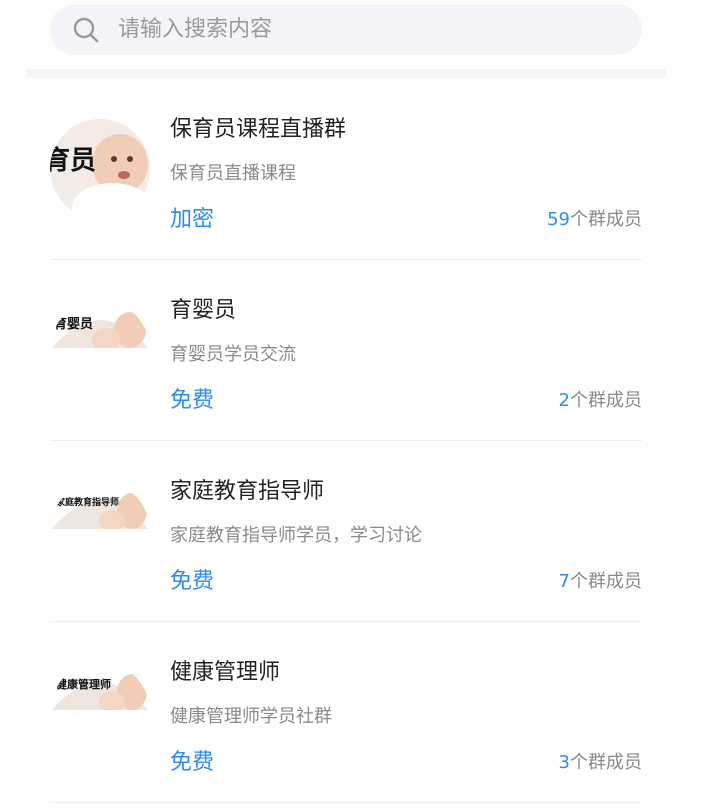 Image resolution: width=726 pixels, height=808 pixels. I want to click on group-name: 保育员课程直播群, so click(258, 129).